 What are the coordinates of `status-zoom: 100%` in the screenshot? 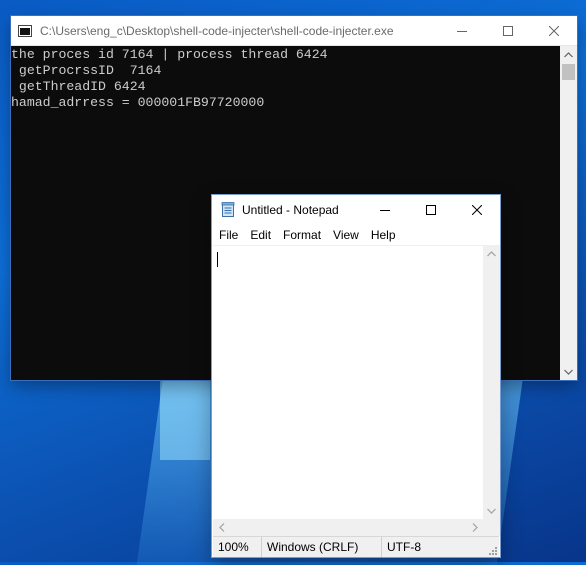 It's located at (233, 547).